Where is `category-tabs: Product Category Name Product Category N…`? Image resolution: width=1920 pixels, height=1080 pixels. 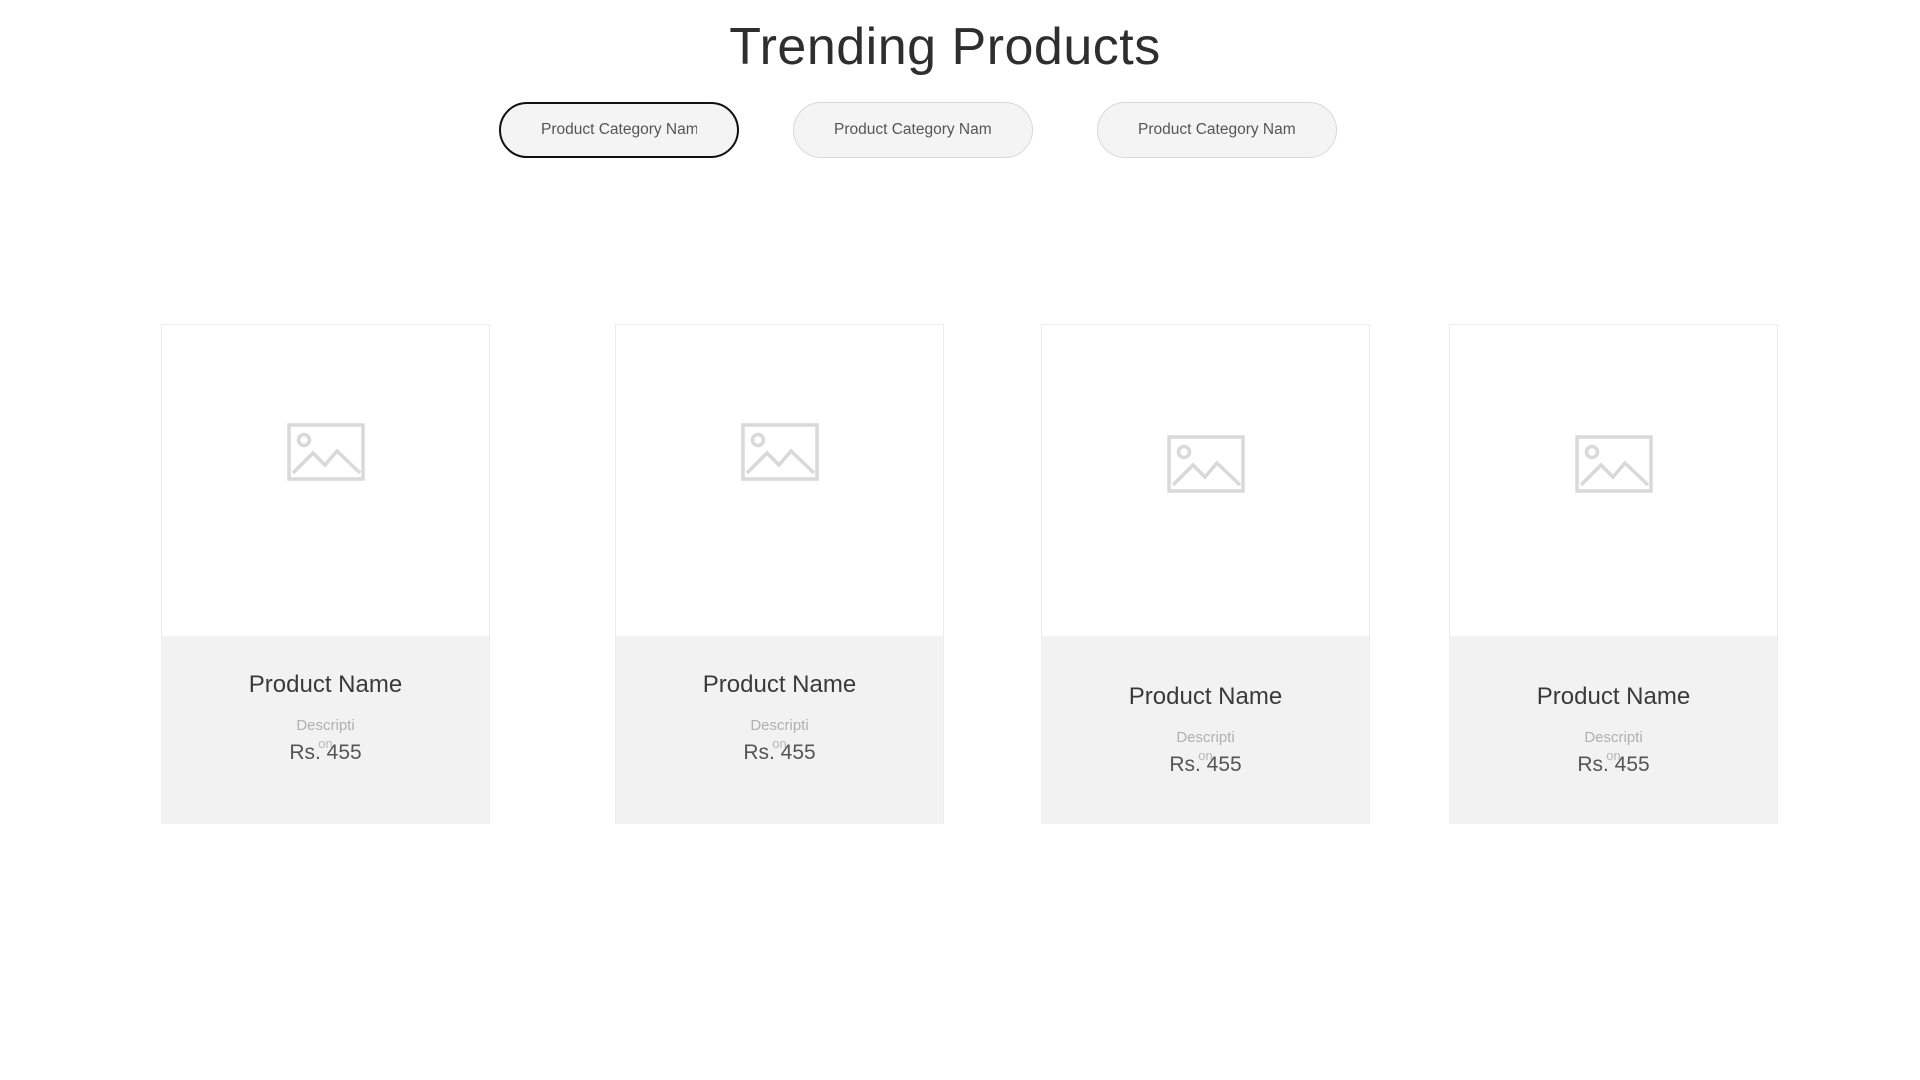 category-tabs: Product Category Name Product Category N… is located at coordinates (960, 132).